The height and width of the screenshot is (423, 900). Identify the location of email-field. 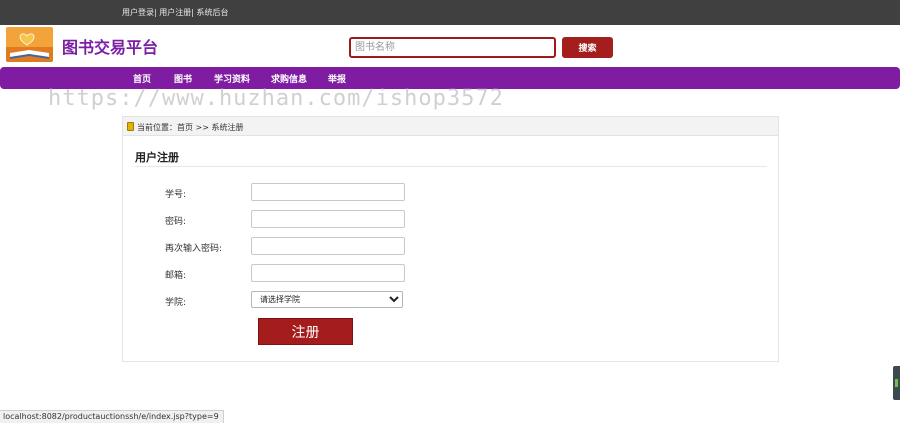
(328, 273).